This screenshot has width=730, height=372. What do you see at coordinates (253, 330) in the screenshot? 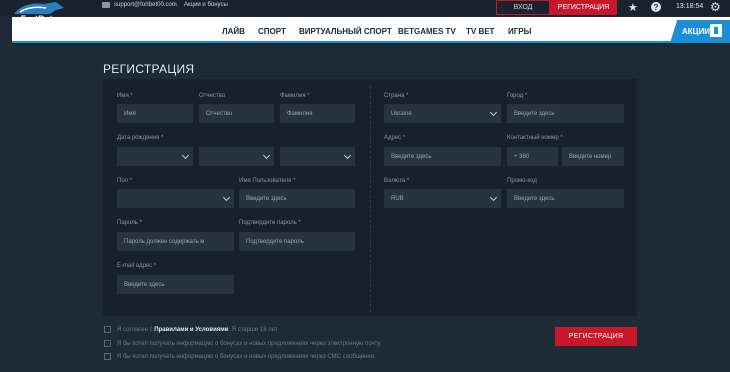
I see `agree-suffix: . Я старше 18 лет` at bounding box center [253, 330].